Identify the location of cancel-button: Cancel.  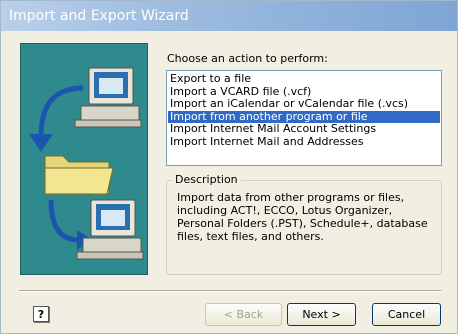
(406, 314).